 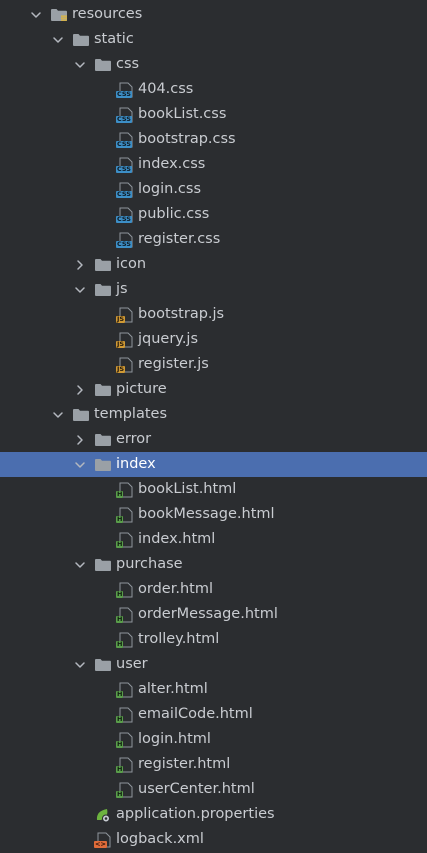 I want to click on node-label: userCenter.html, so click(x=196, y=789).